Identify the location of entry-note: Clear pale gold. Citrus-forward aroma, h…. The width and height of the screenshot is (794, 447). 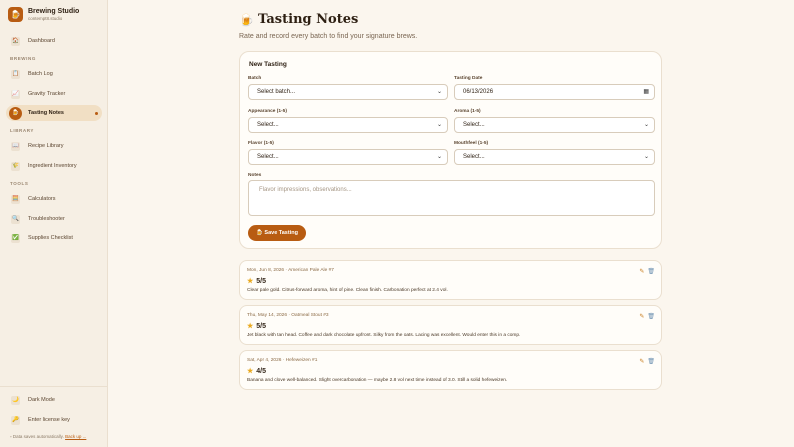
(347, 290).